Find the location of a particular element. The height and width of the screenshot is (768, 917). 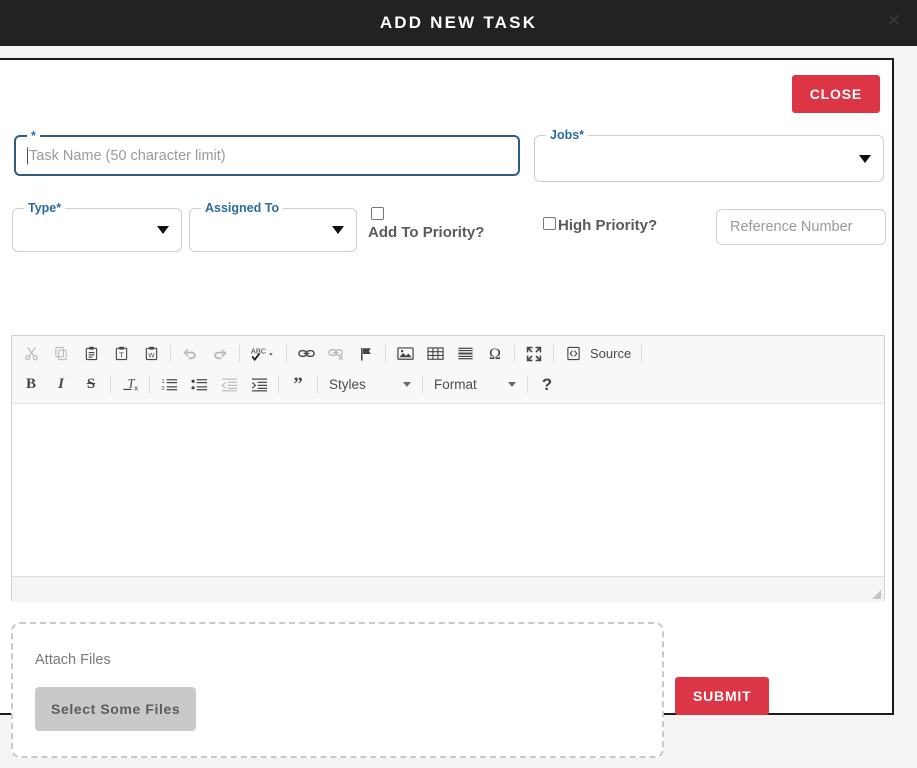

add-to-priority-label: Add To Priority? is located at coordinates (426, 232).